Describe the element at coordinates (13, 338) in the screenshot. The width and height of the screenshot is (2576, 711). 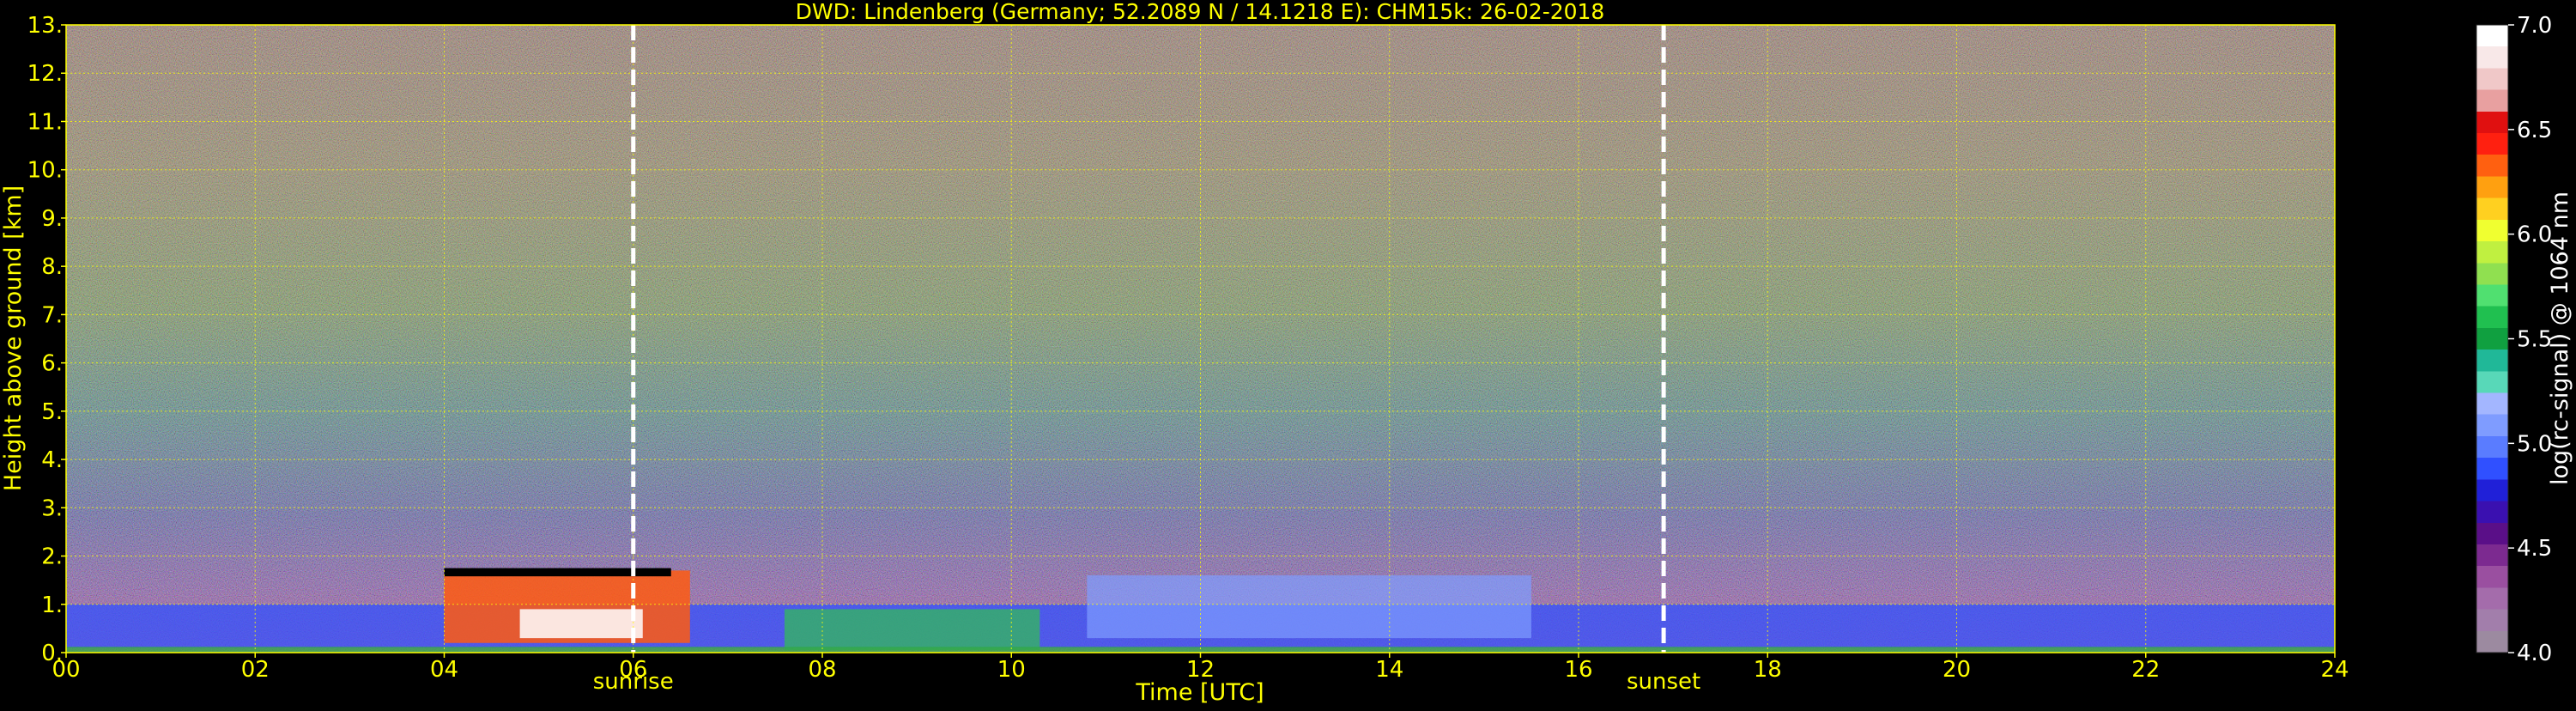
I see `y-axis-label: Height above ground [km]` at that location.